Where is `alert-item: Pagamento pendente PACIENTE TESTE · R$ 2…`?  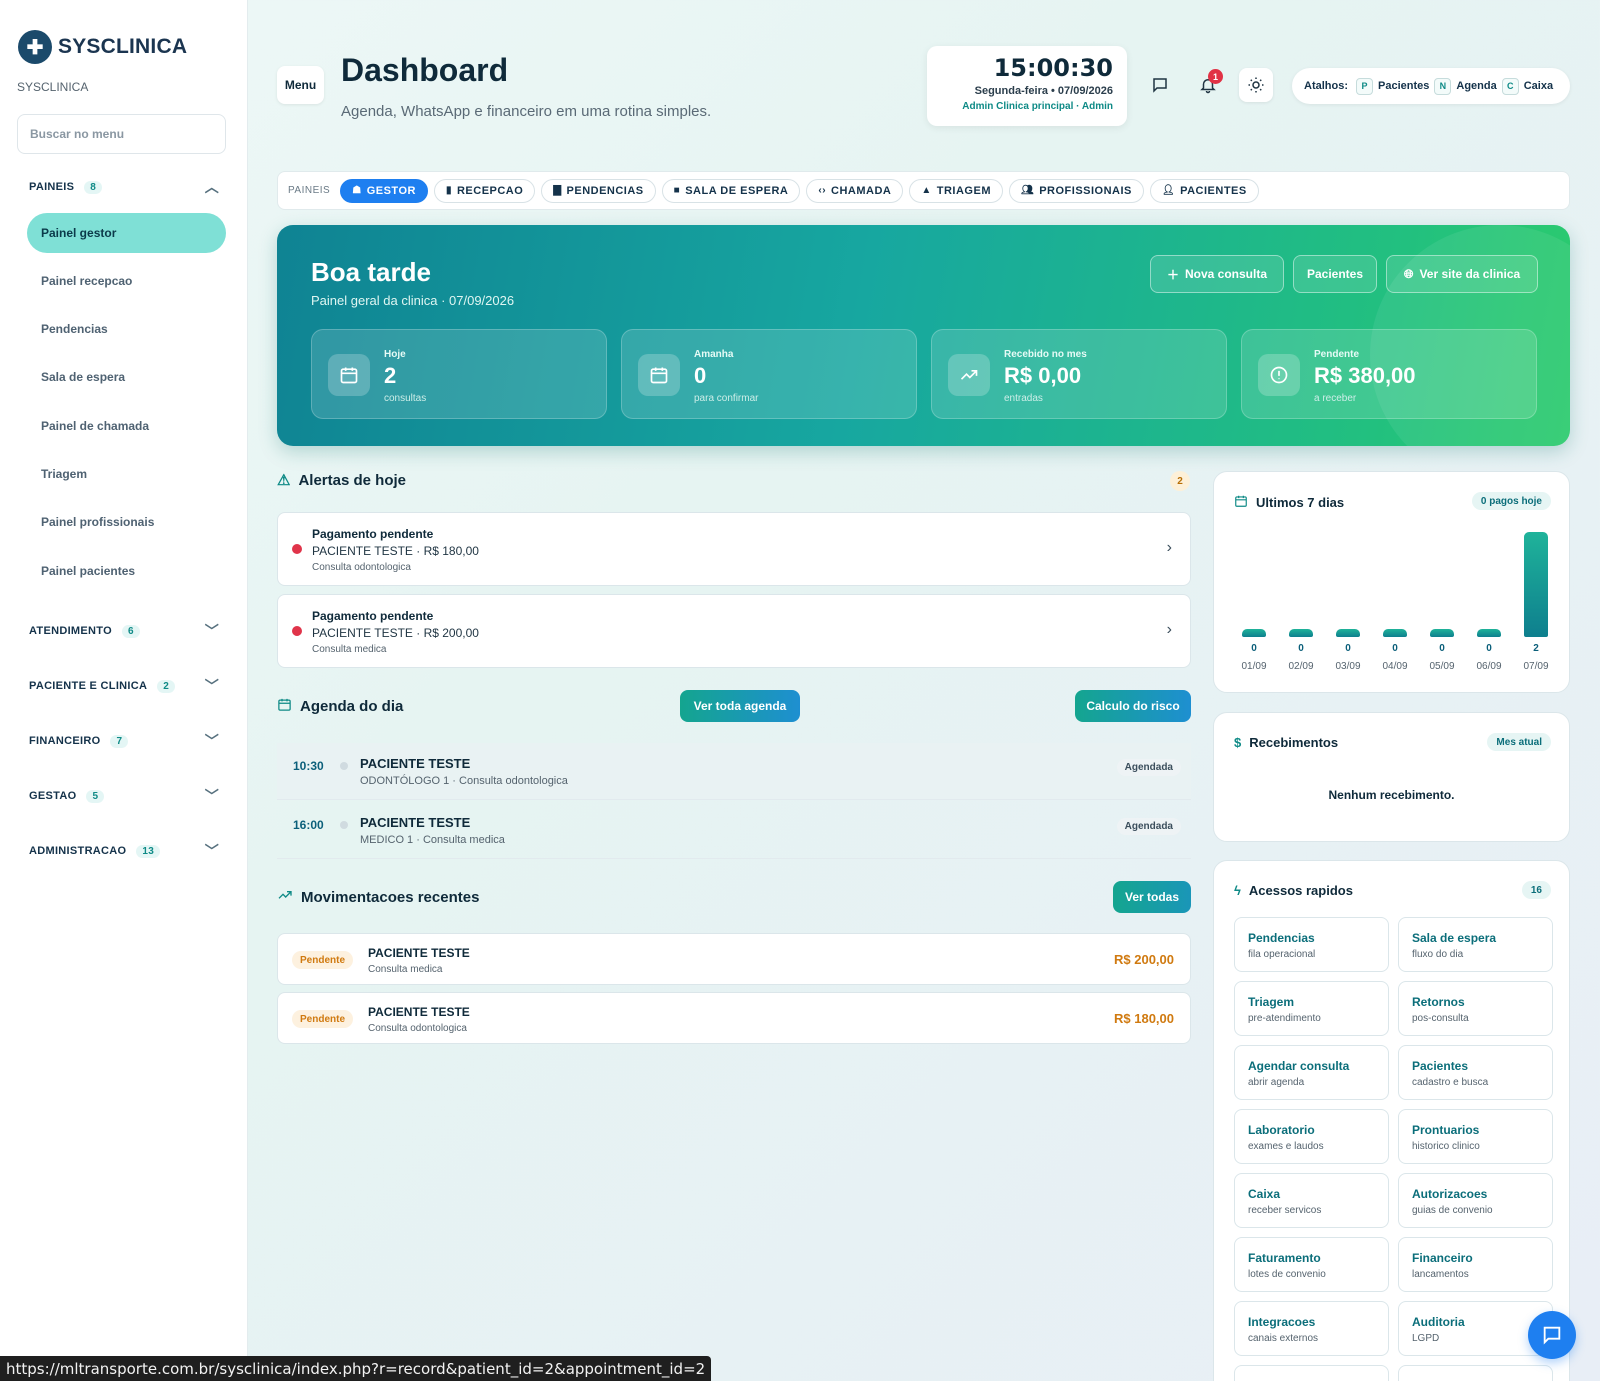
alert-item: Pagamento pendente PACIENTE TESTE · R$ 2… is located at coordinates (734, 631).